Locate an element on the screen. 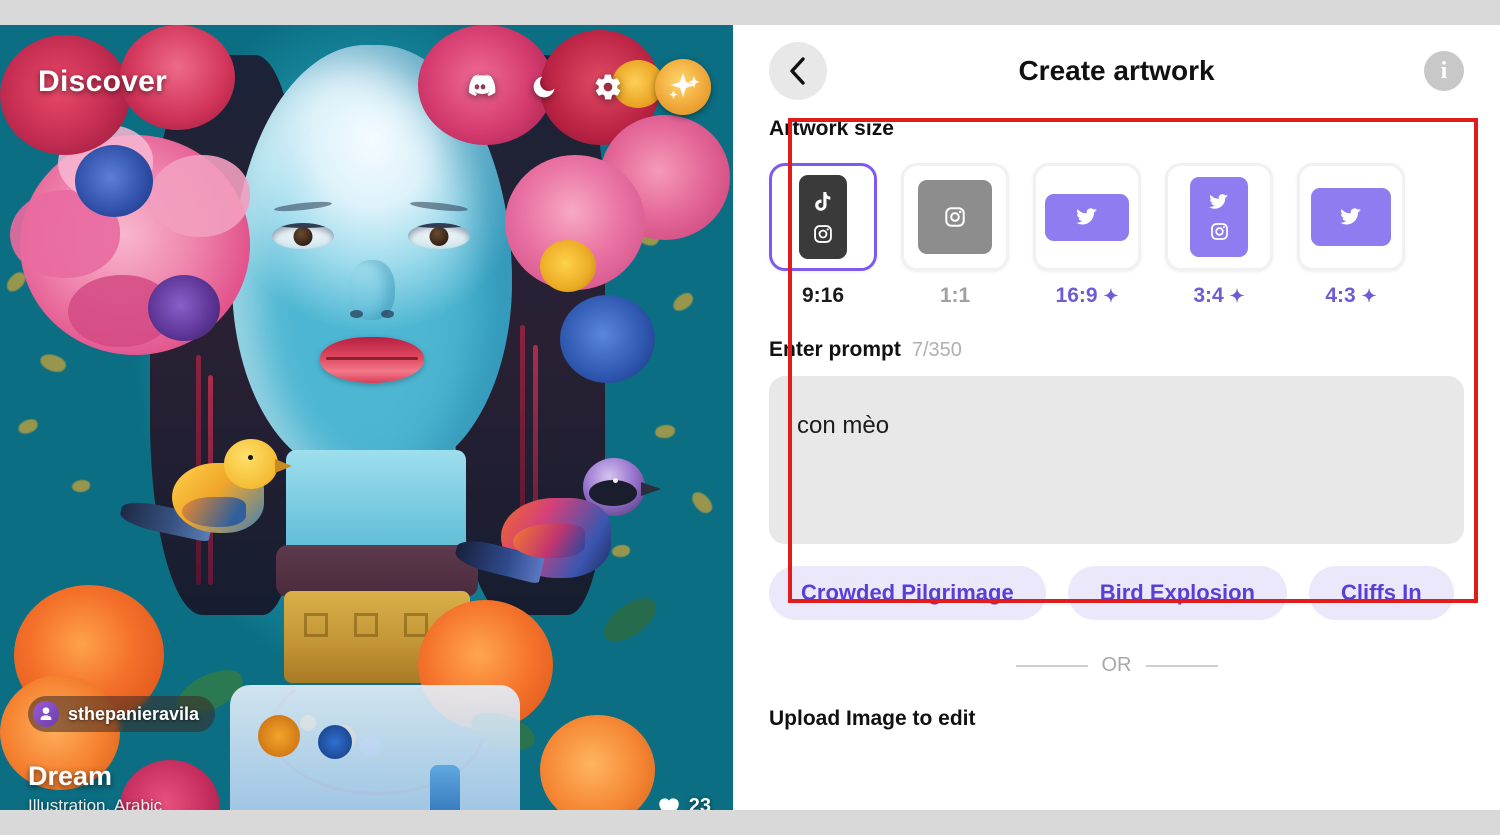 The width and height of the screenshot is (1500, 835). chevron-left-icon is located at coordinates (797, 71).